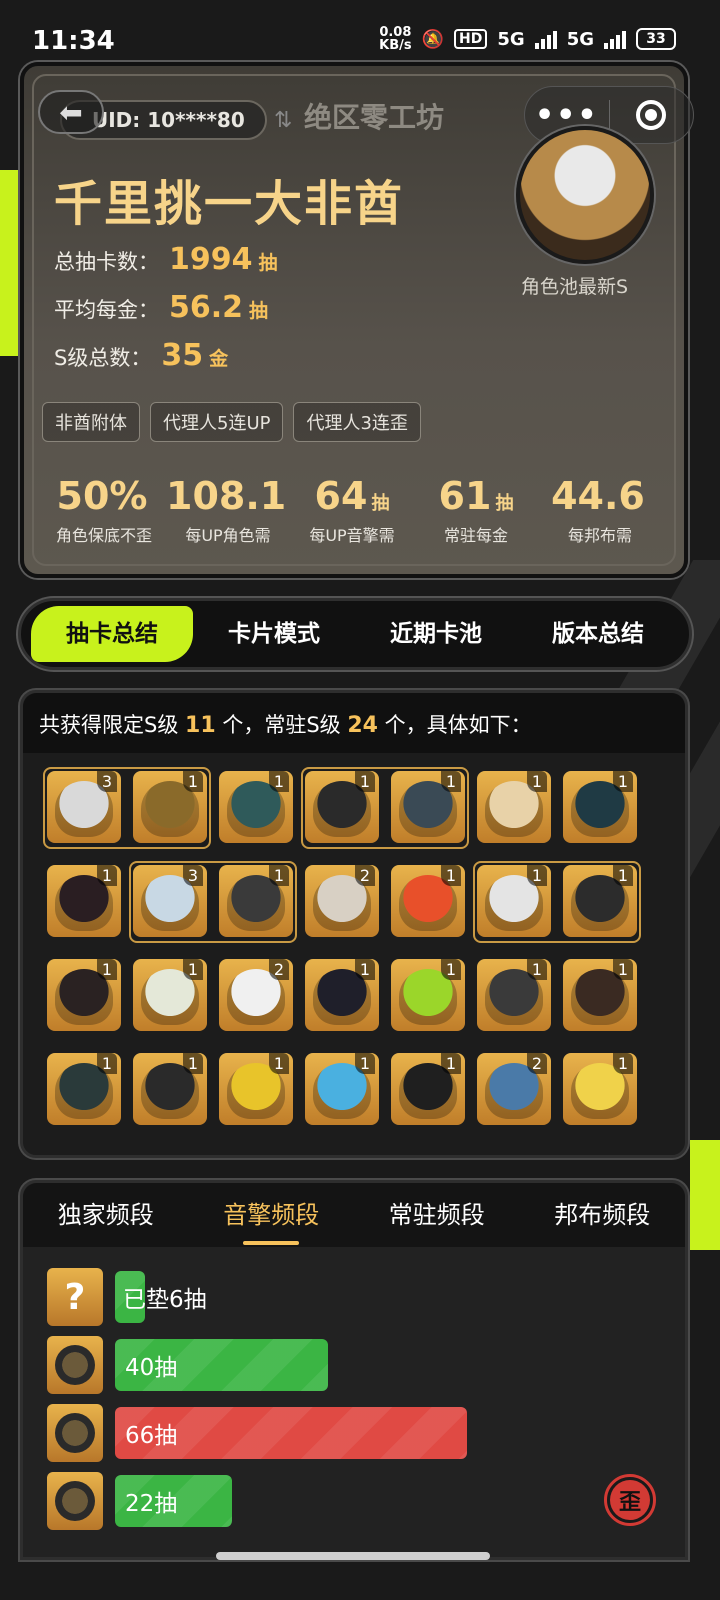 This screenshot has width=720, height=1600. What do you see at coordinates (598, 634) in the screenshot?
I see `tab-version-summary: 版本总结` at bounding box center [598, 634].